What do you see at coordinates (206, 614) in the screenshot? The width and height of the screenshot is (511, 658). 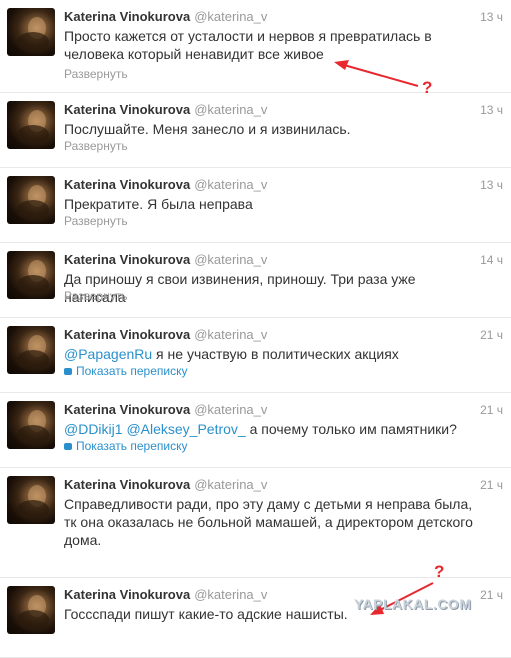 I see `tweet-text-segment: Госсспади пишут какие-то адские нашисты.` at bounding box center [206, 614].